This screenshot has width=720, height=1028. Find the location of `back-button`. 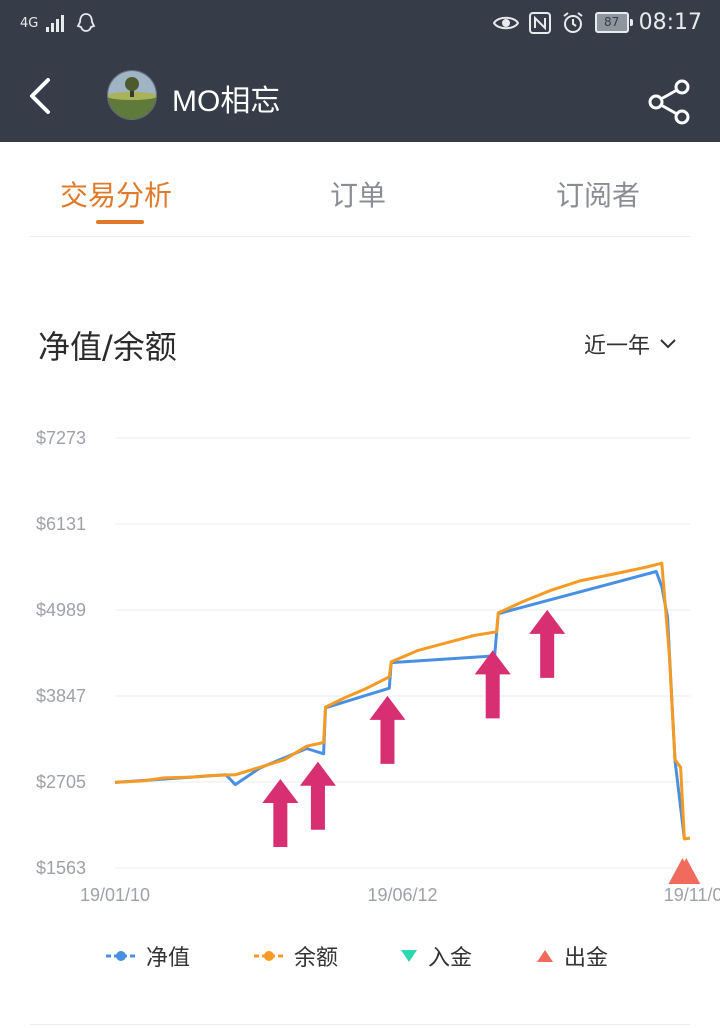

back-button is located at coordinates (42, 96).